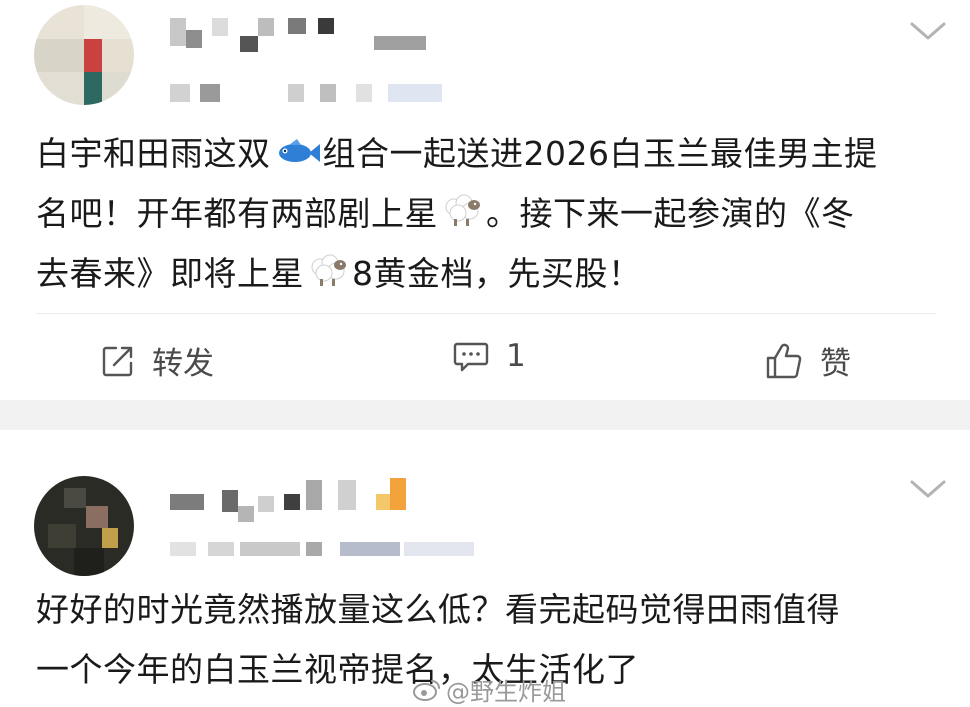 The width and height of the screenshot is (970, 707). I want to click on watermark-text: @野生炸姐, so click(506, 692).